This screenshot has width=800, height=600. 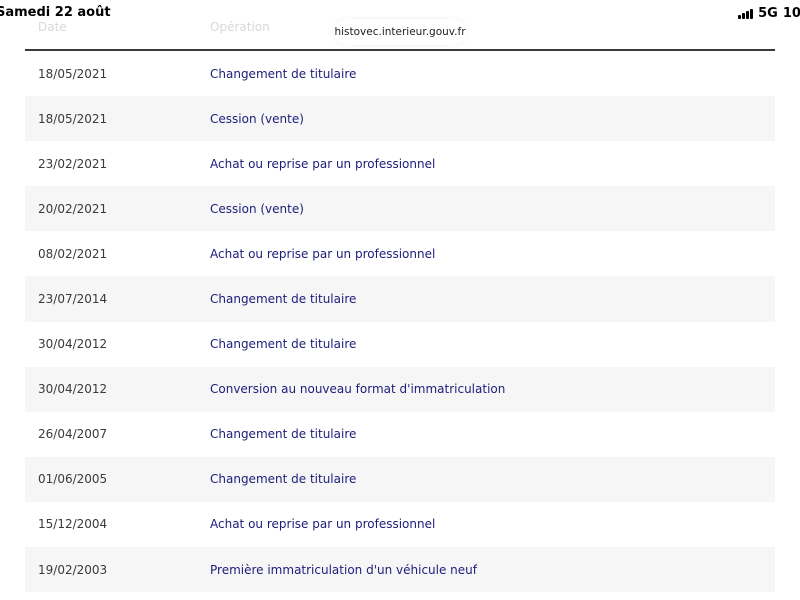 What do you see at coordinates (73, 524) in the screenshot?
I see `row-date: 15/12/2004` at bounding box center [73, 524].